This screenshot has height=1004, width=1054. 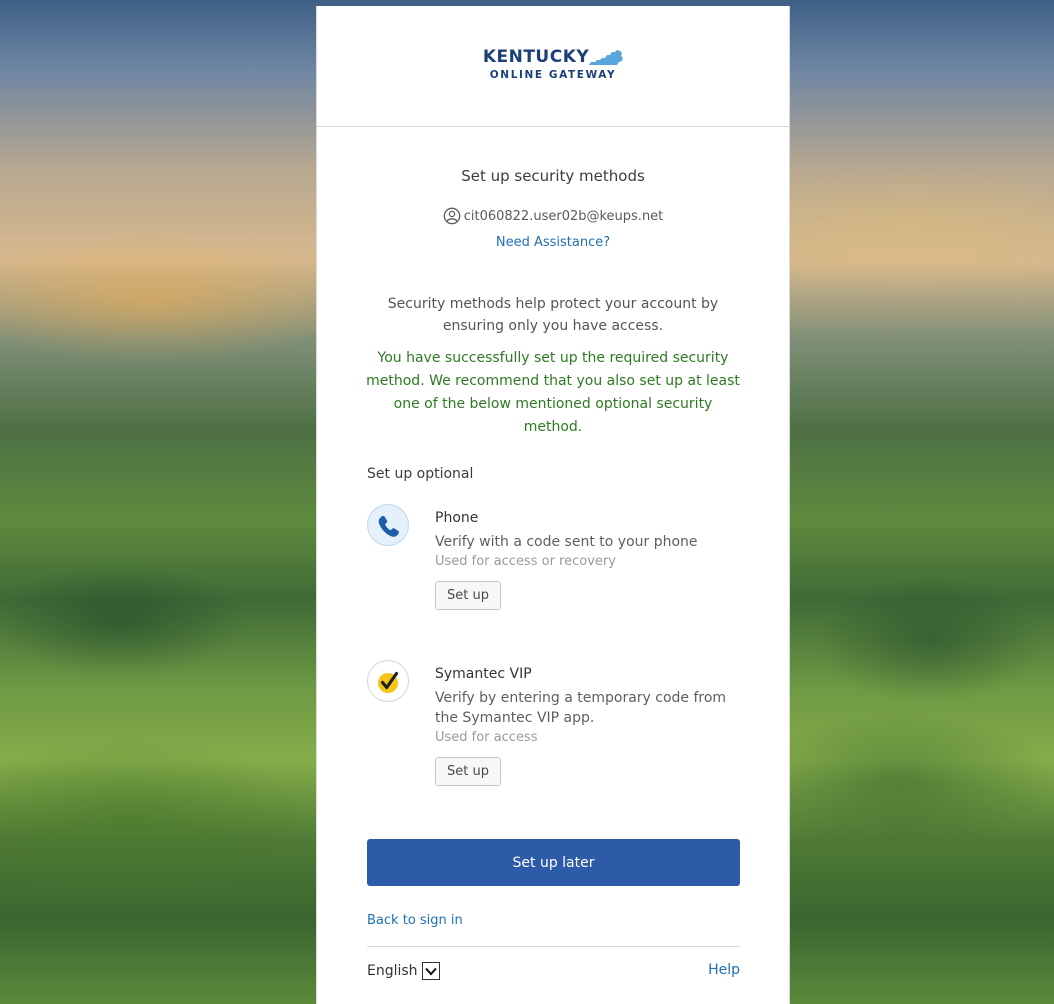 I want to click on user-identity: cit060822.user02b@keups.net, so click(x=553, y=216).